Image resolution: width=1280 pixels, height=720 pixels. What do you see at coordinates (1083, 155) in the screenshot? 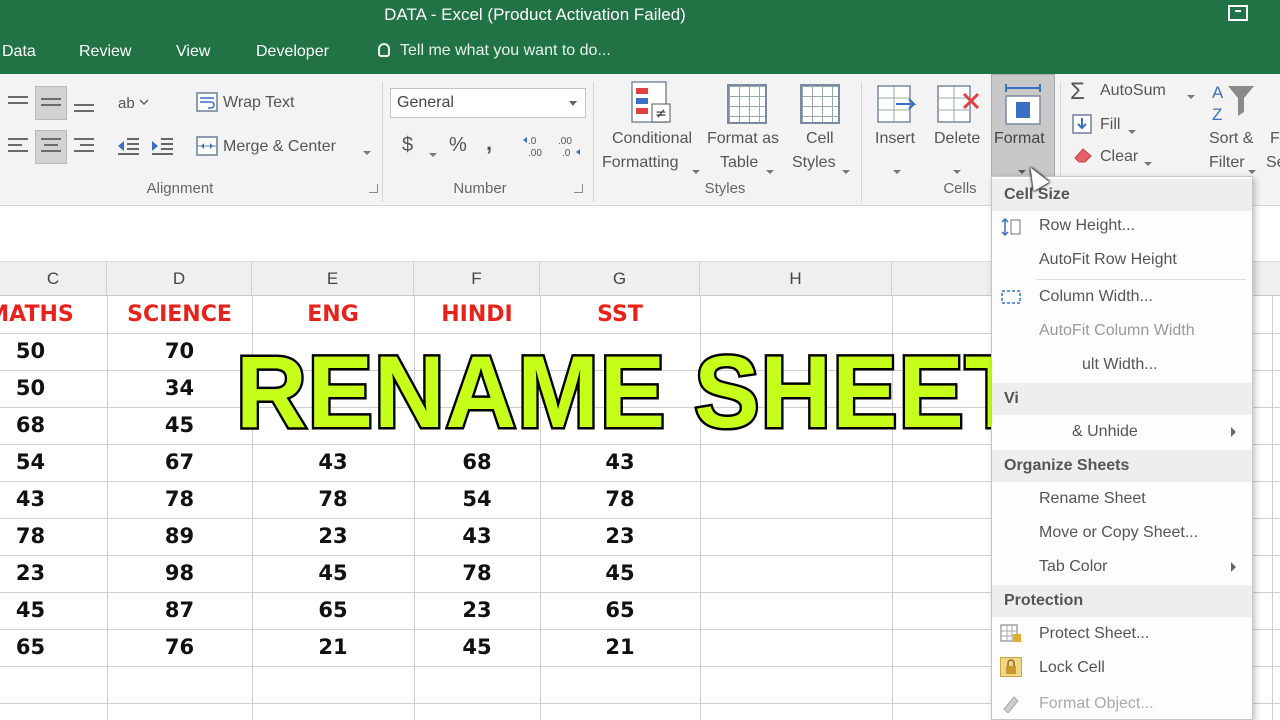
I see `eraser-icon` at bounding box center [1083, 155].